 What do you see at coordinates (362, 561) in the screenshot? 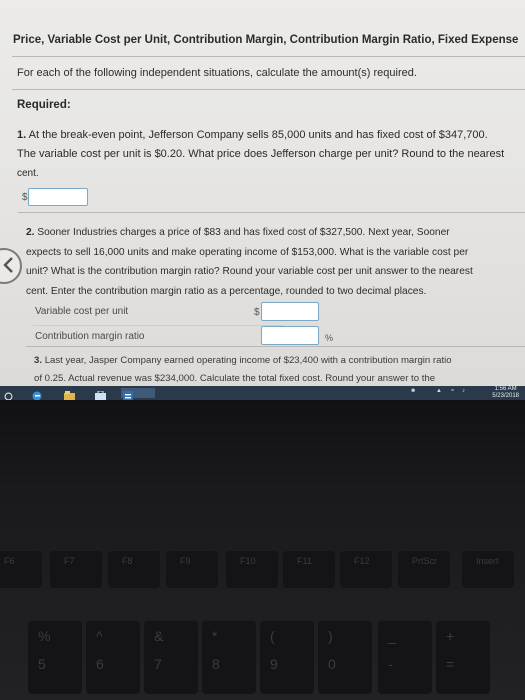
I see `function-key-label: F12` at bounding box center [362, 561].